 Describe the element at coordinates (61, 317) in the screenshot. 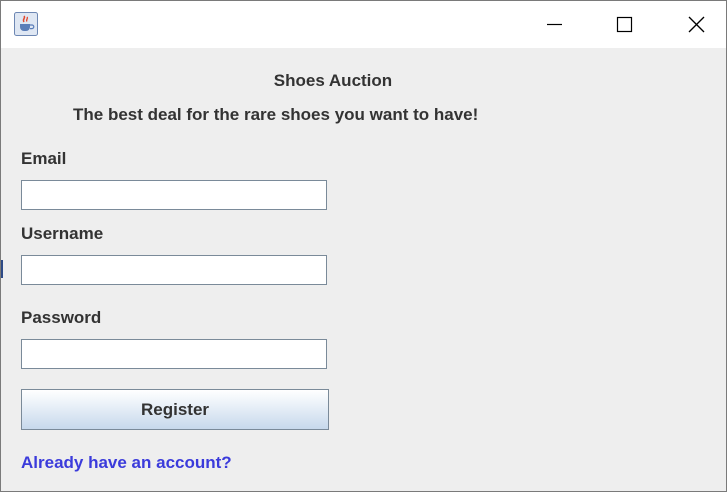

I see `password-label: Password` at that location.